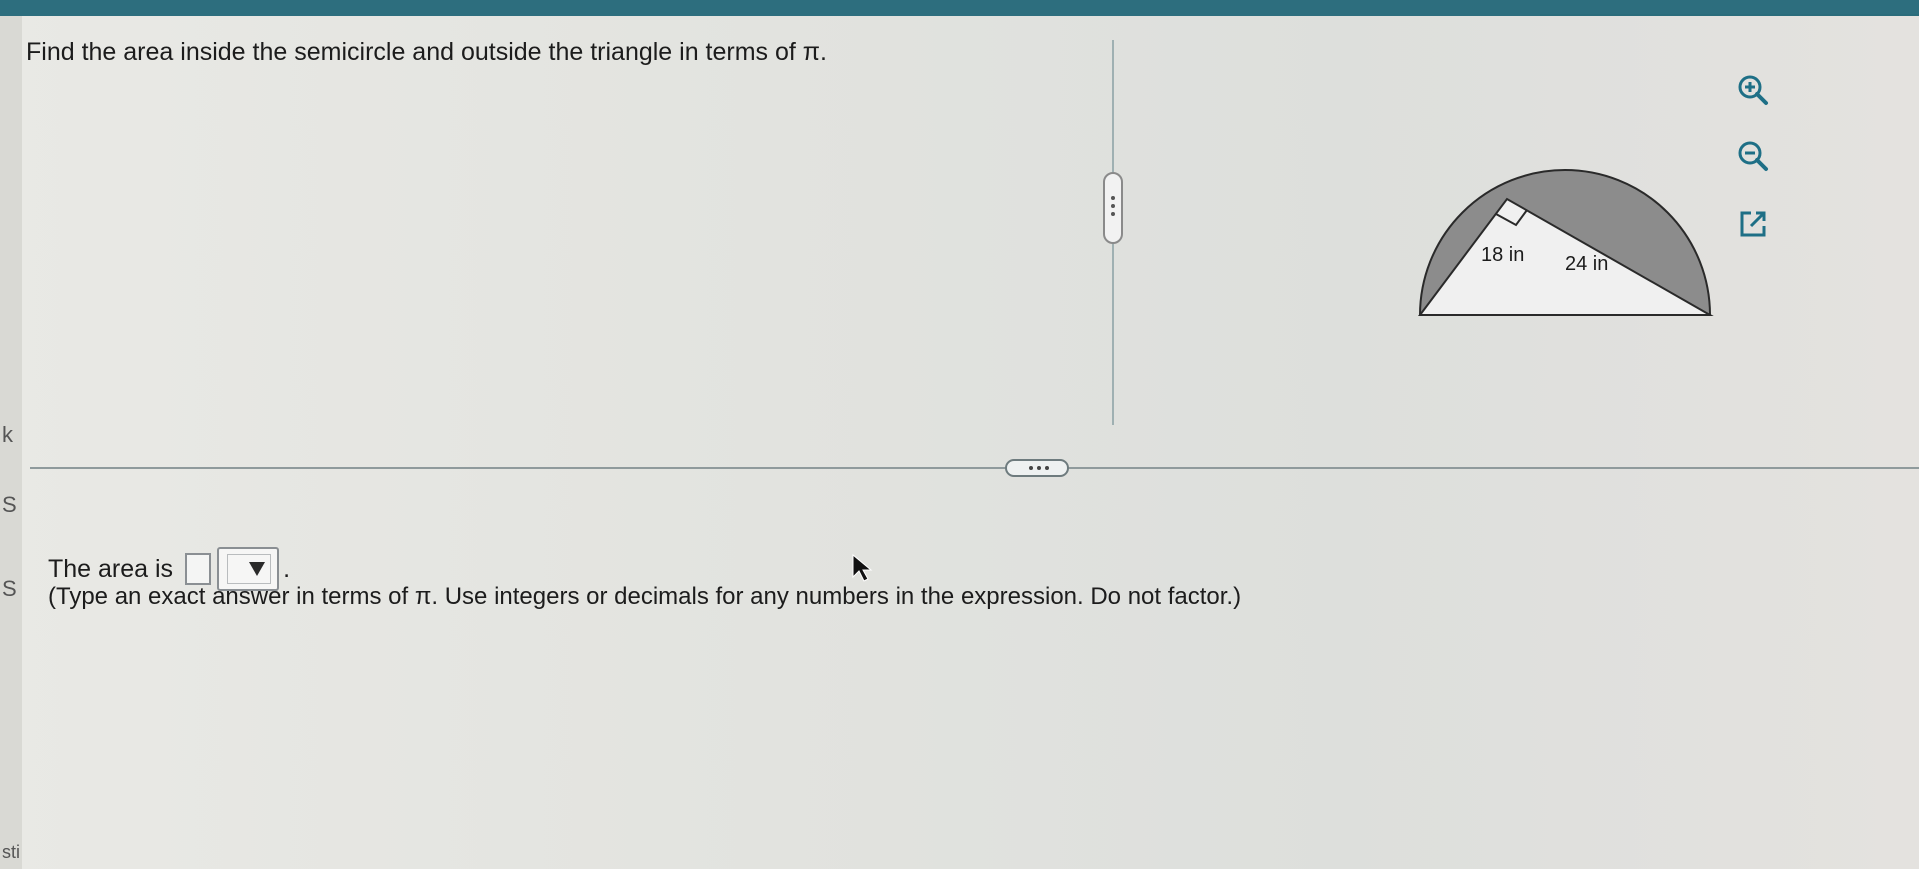 This screenshot has width=1919, height=869. I want to click on edge-letter: k, so click(7, 434).